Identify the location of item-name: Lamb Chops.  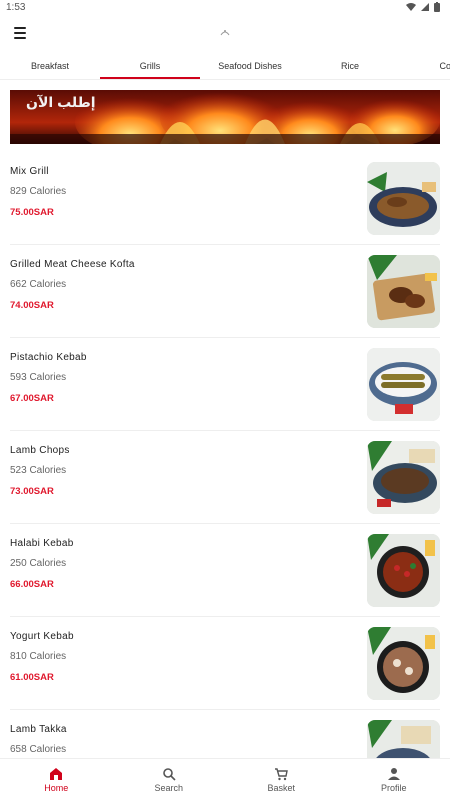
(40, 450).